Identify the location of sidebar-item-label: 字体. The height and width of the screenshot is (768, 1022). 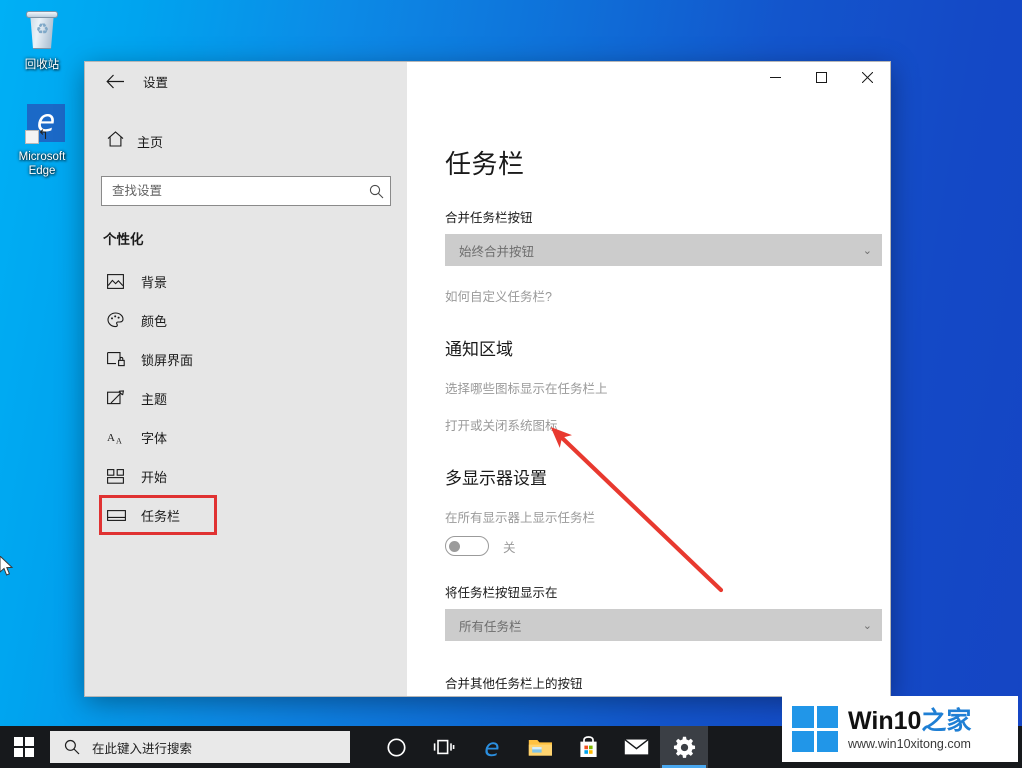
(154, 438).